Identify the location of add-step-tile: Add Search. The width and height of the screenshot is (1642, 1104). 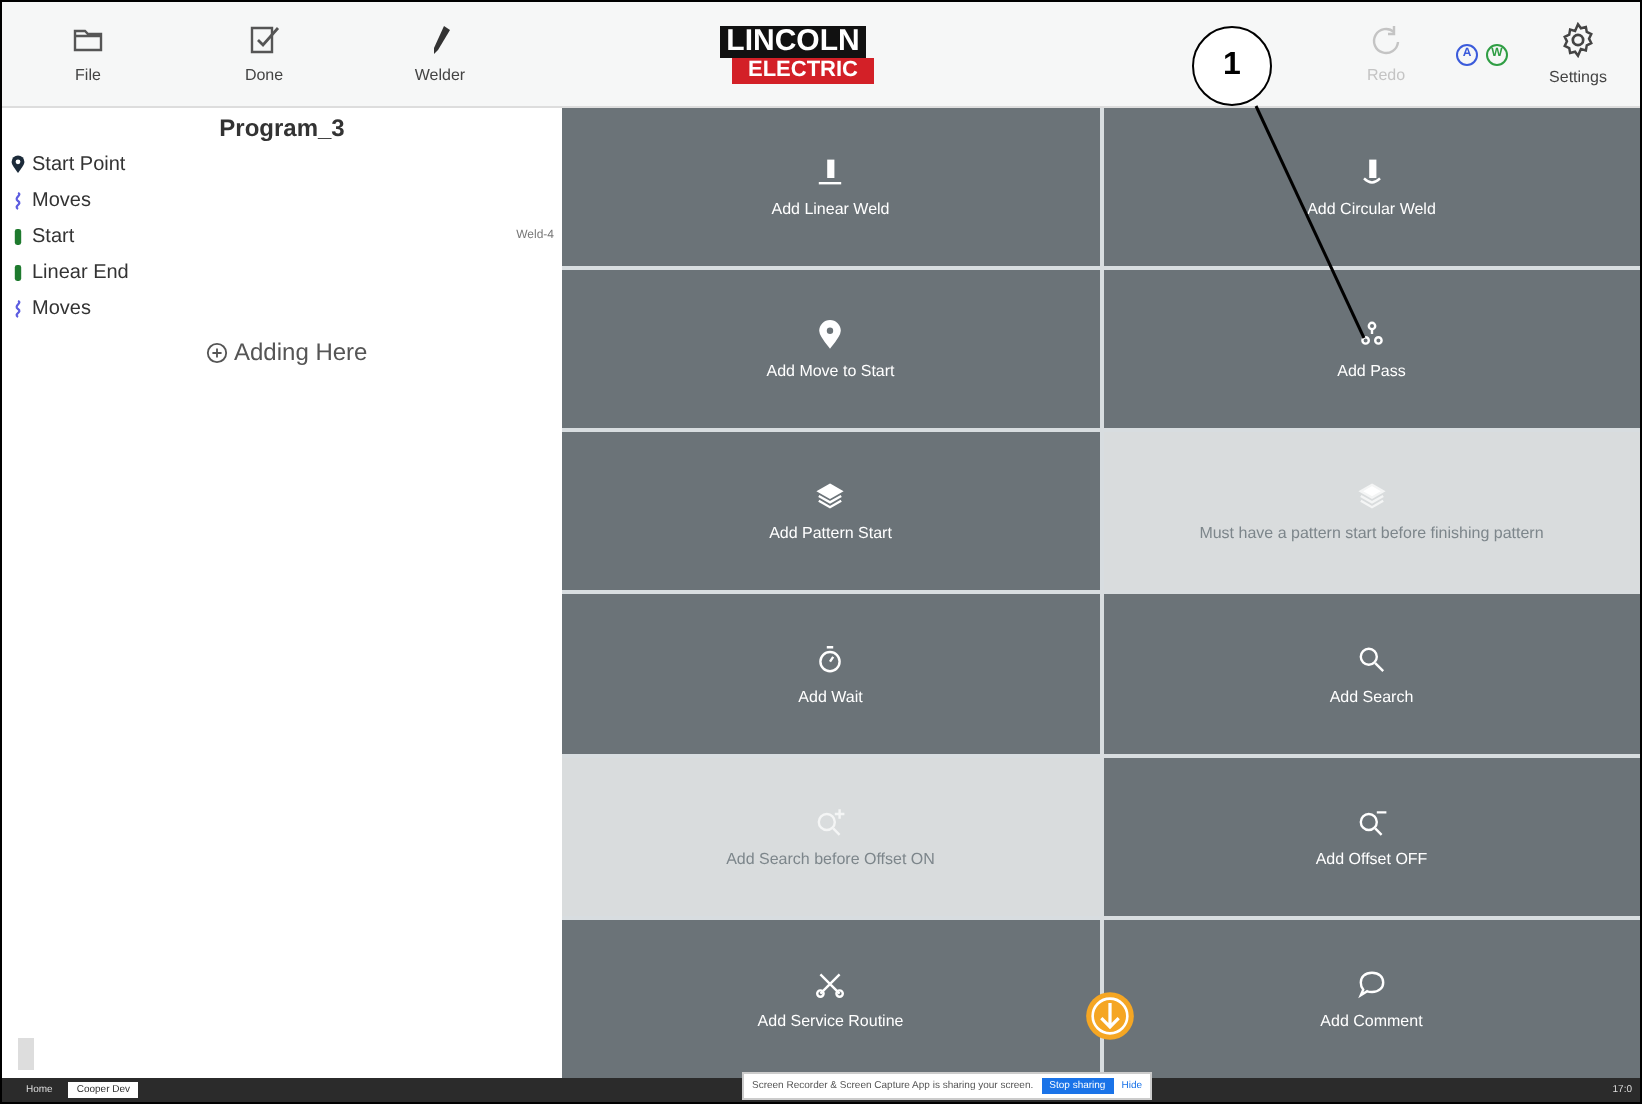
(1371, 674).